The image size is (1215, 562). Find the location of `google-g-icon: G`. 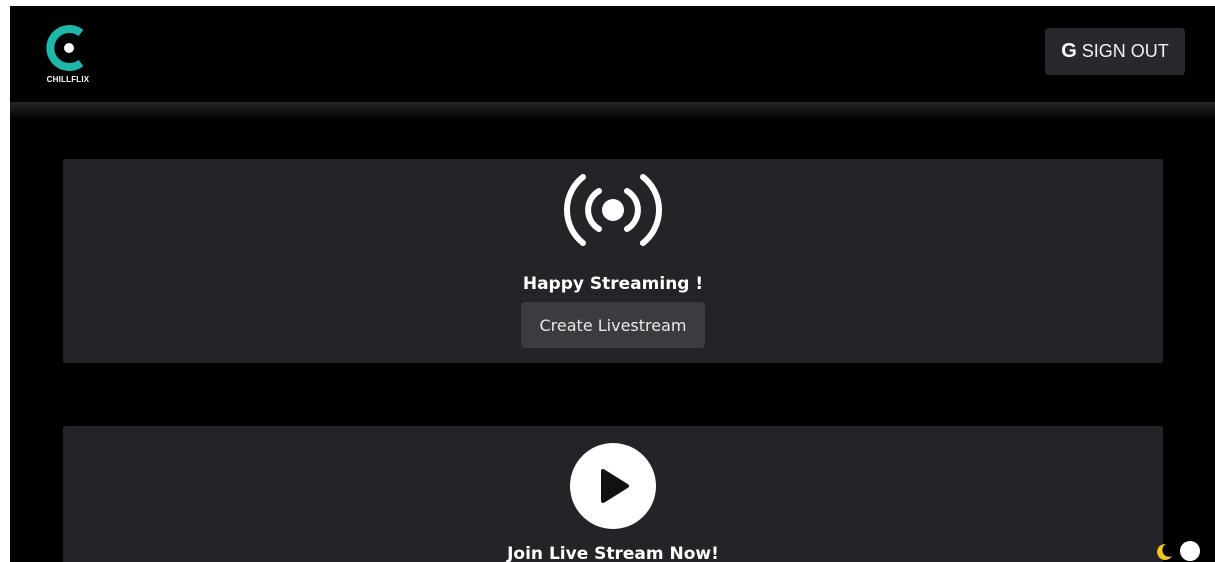

google-g-icon: G is located at coordinates (1069, 51).